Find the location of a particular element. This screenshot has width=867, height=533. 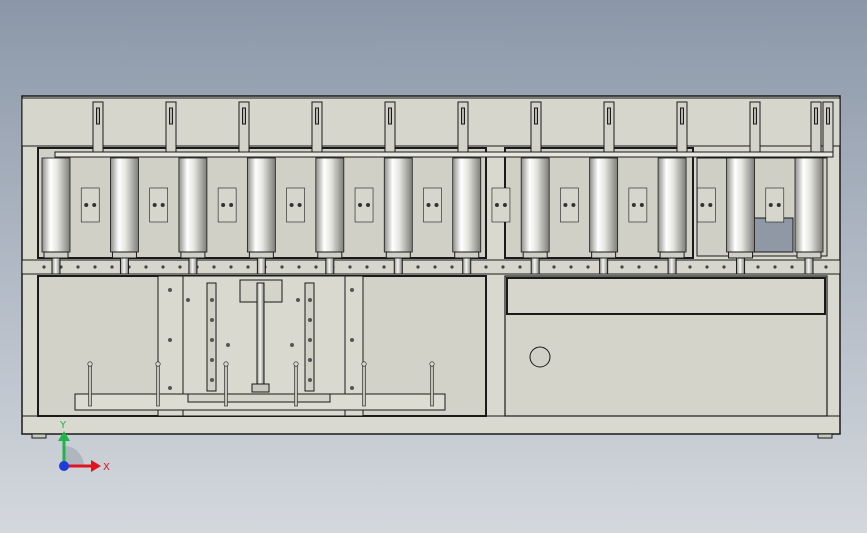

x-axis-label: X is located at coordinates (106, 467).